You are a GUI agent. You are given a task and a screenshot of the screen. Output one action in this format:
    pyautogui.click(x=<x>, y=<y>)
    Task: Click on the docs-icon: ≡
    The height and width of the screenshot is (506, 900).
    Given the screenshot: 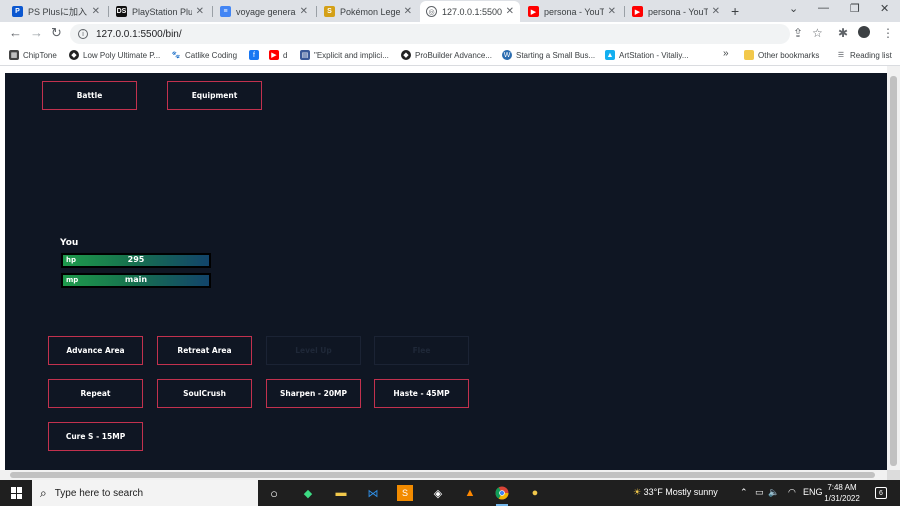 What is the action you would take?
    pyautogui.click(x=225, y=11)
    